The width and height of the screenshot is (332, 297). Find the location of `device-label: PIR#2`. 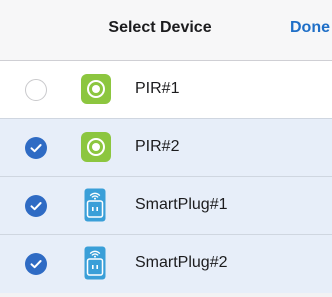

device-label: PIR#2 is located at coordinates (157, 146).